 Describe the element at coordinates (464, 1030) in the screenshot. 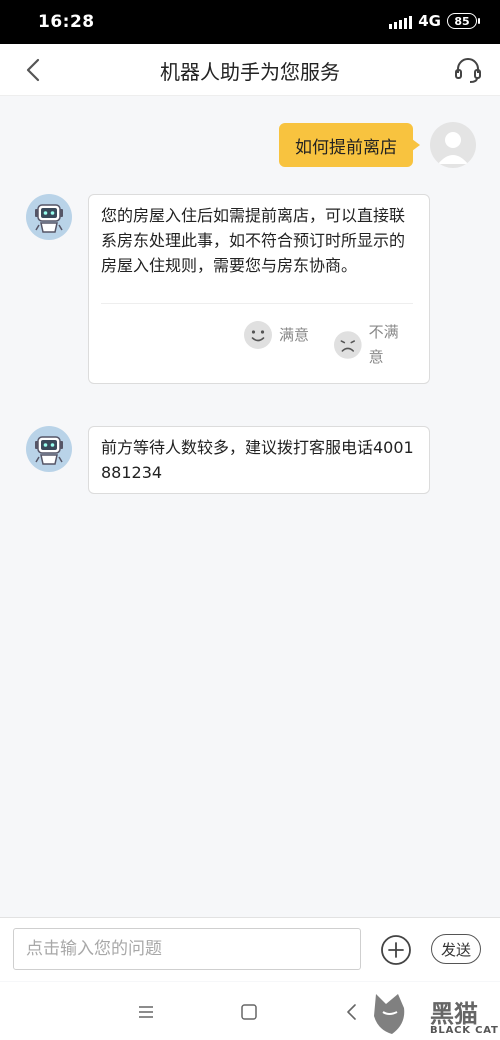

I see `watermark-subtext: BLACK CAT` at that location.